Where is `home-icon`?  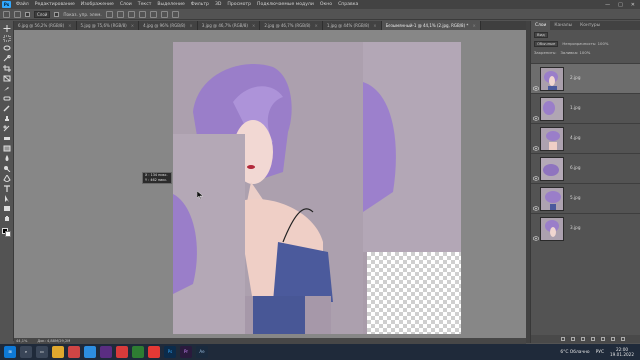
home-icon is located at coordinates (6, 14).